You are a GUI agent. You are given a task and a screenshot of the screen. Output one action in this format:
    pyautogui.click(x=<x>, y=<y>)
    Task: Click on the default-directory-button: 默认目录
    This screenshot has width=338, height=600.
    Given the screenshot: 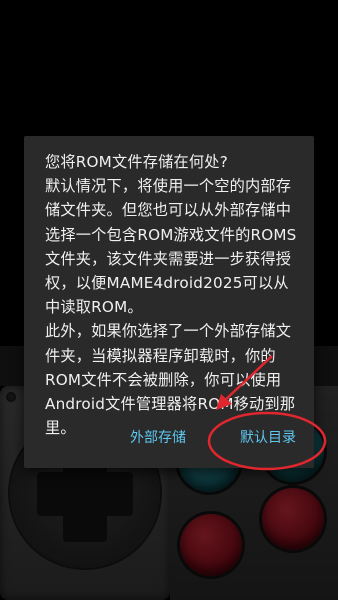 What is the action you would take?
    pyautogui.click(x=268, y=438)
    